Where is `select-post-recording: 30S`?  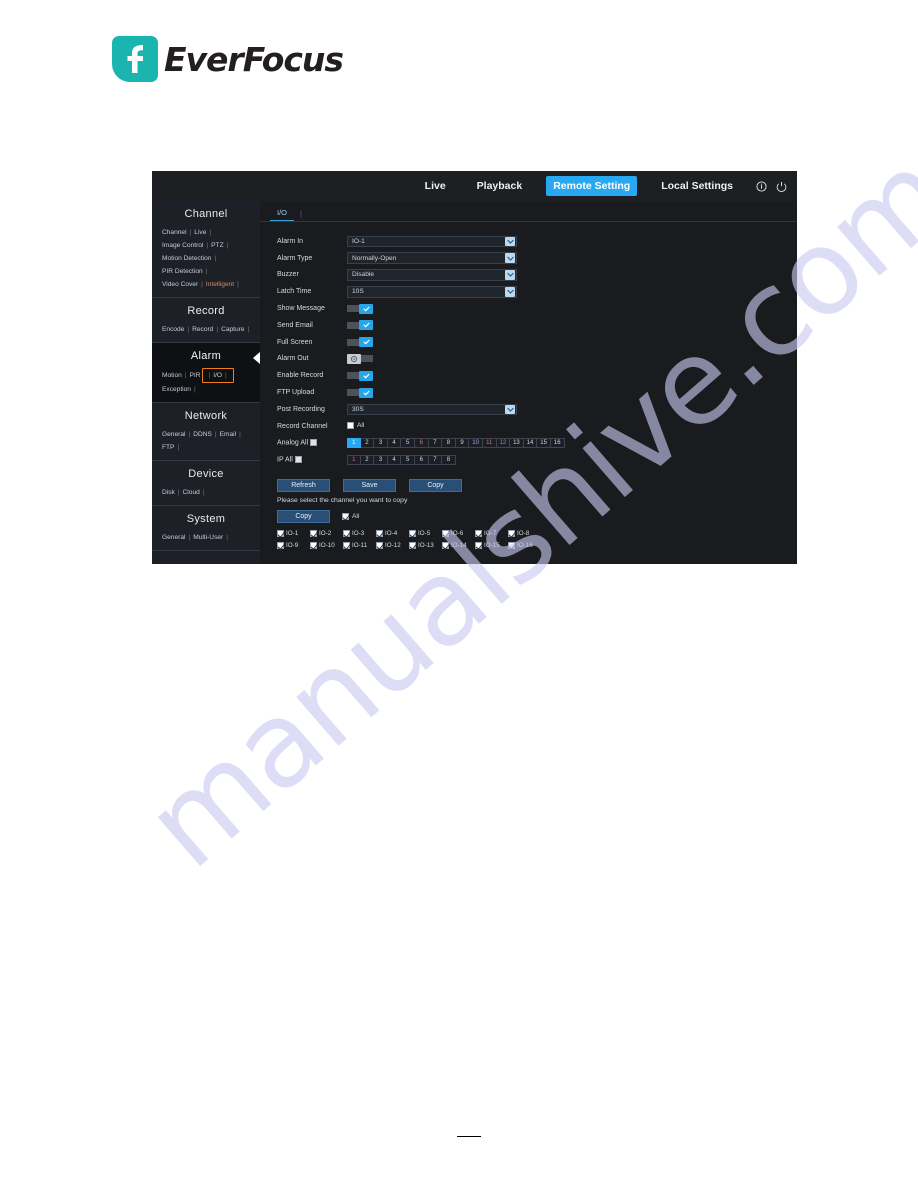
select-post-recording: 30S is located at coordinates (432, 409).